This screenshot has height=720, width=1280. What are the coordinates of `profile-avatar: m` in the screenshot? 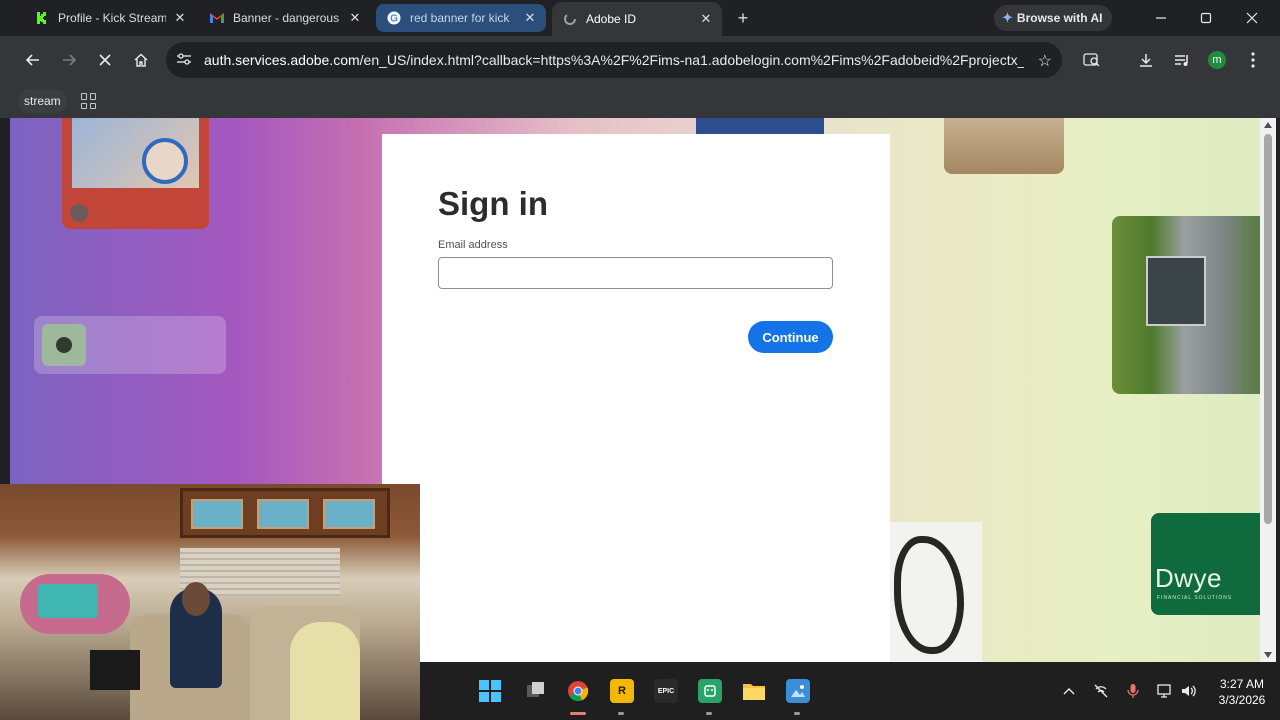 It's located at (1217, 60).